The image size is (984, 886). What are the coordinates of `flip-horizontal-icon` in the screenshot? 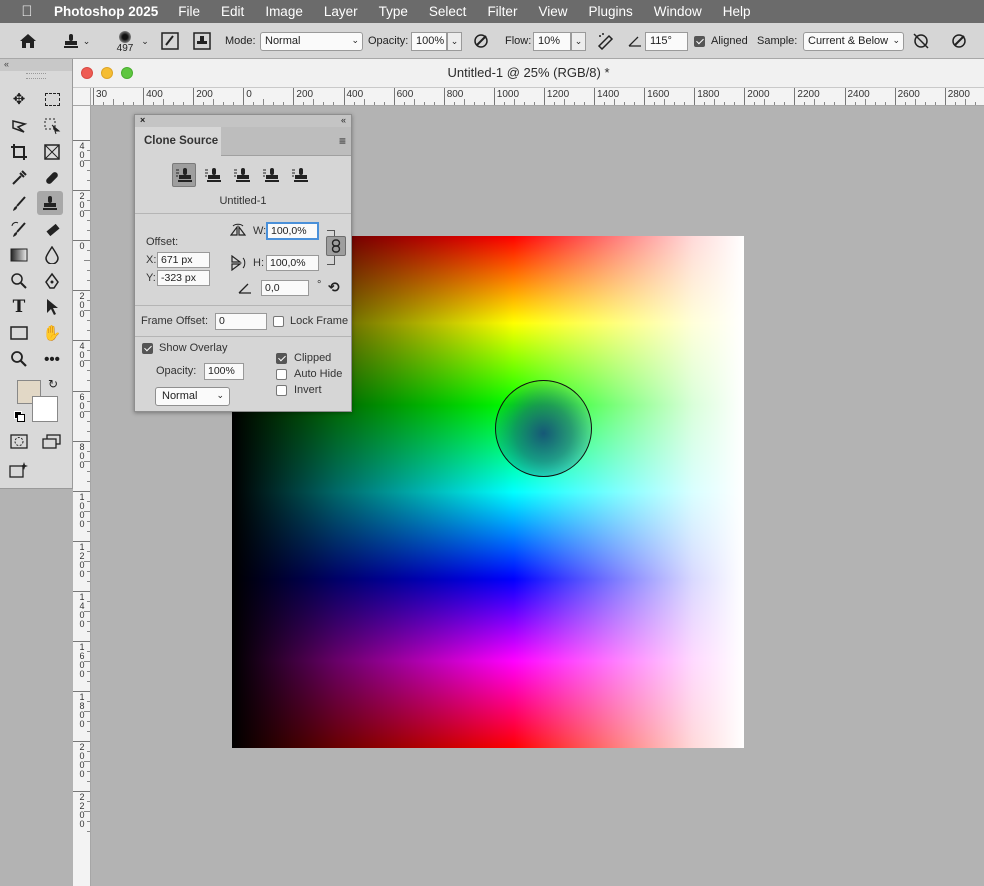 It's located at (238, 231).